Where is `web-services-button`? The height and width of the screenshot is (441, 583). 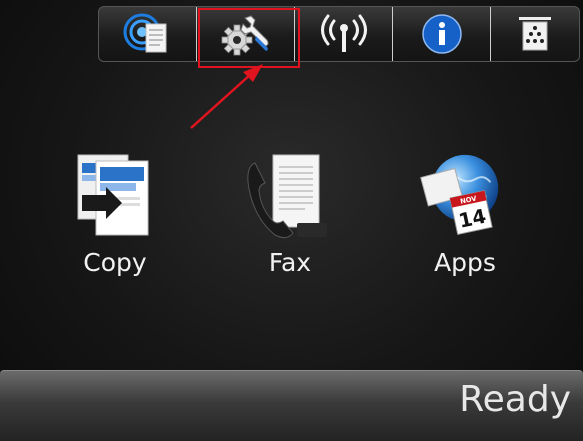
web-services-button is located at coordinates (148, 34).